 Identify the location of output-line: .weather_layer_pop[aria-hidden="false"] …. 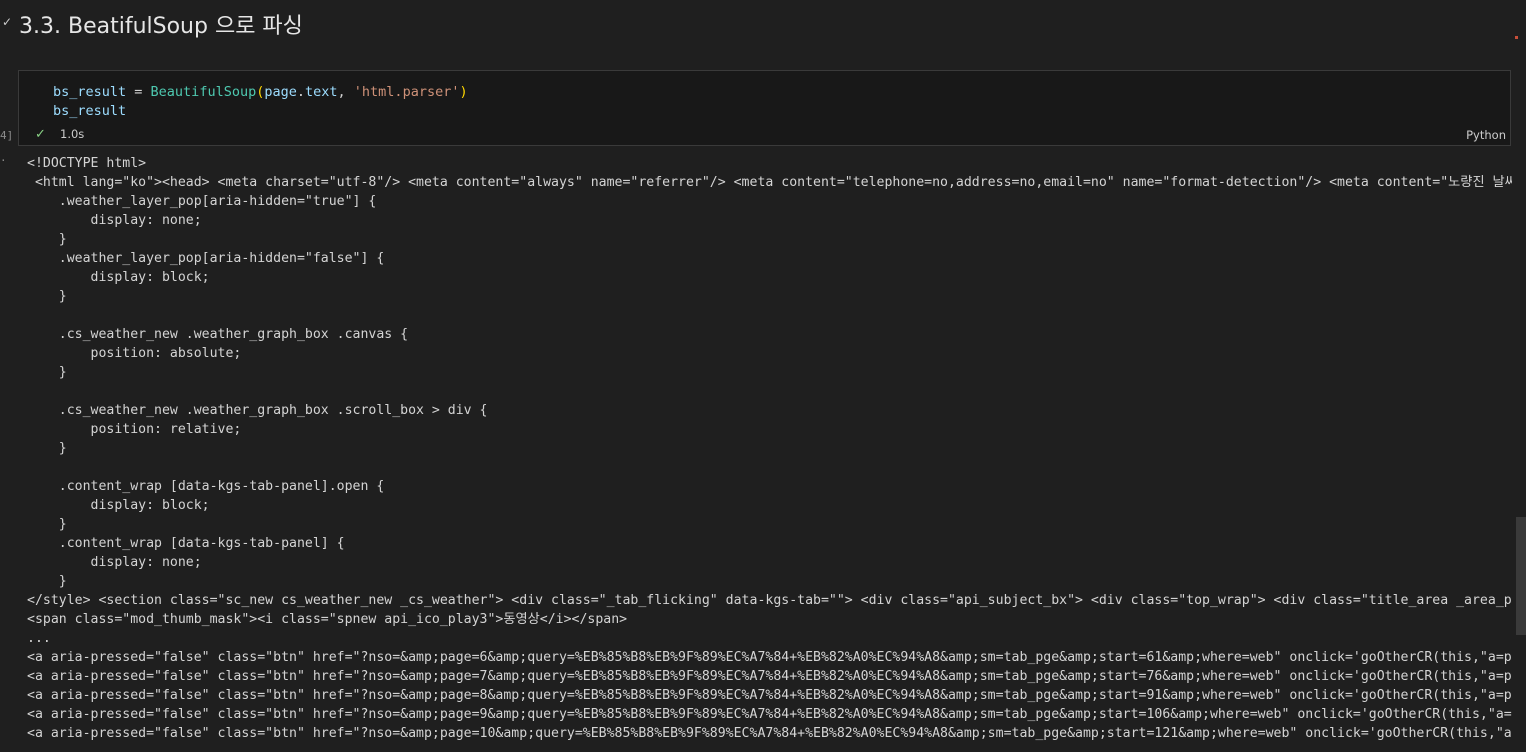
(206, 258).